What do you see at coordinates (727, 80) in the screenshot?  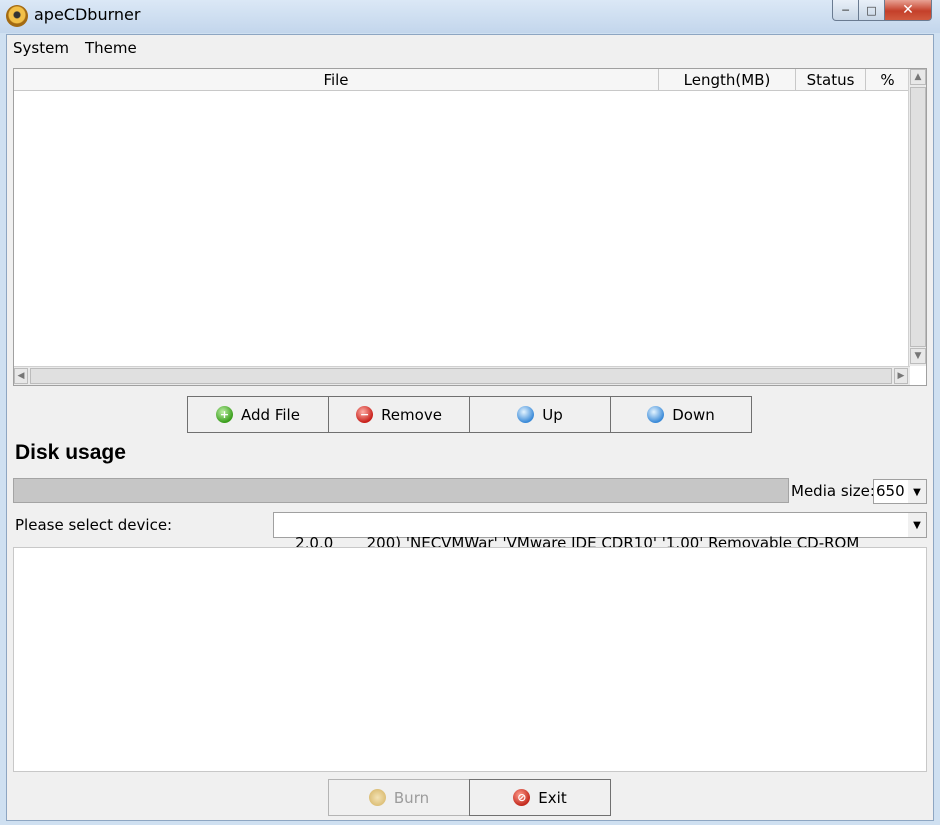 I see `column-header-length: Length(MB)` at bounding box center [727, 80].